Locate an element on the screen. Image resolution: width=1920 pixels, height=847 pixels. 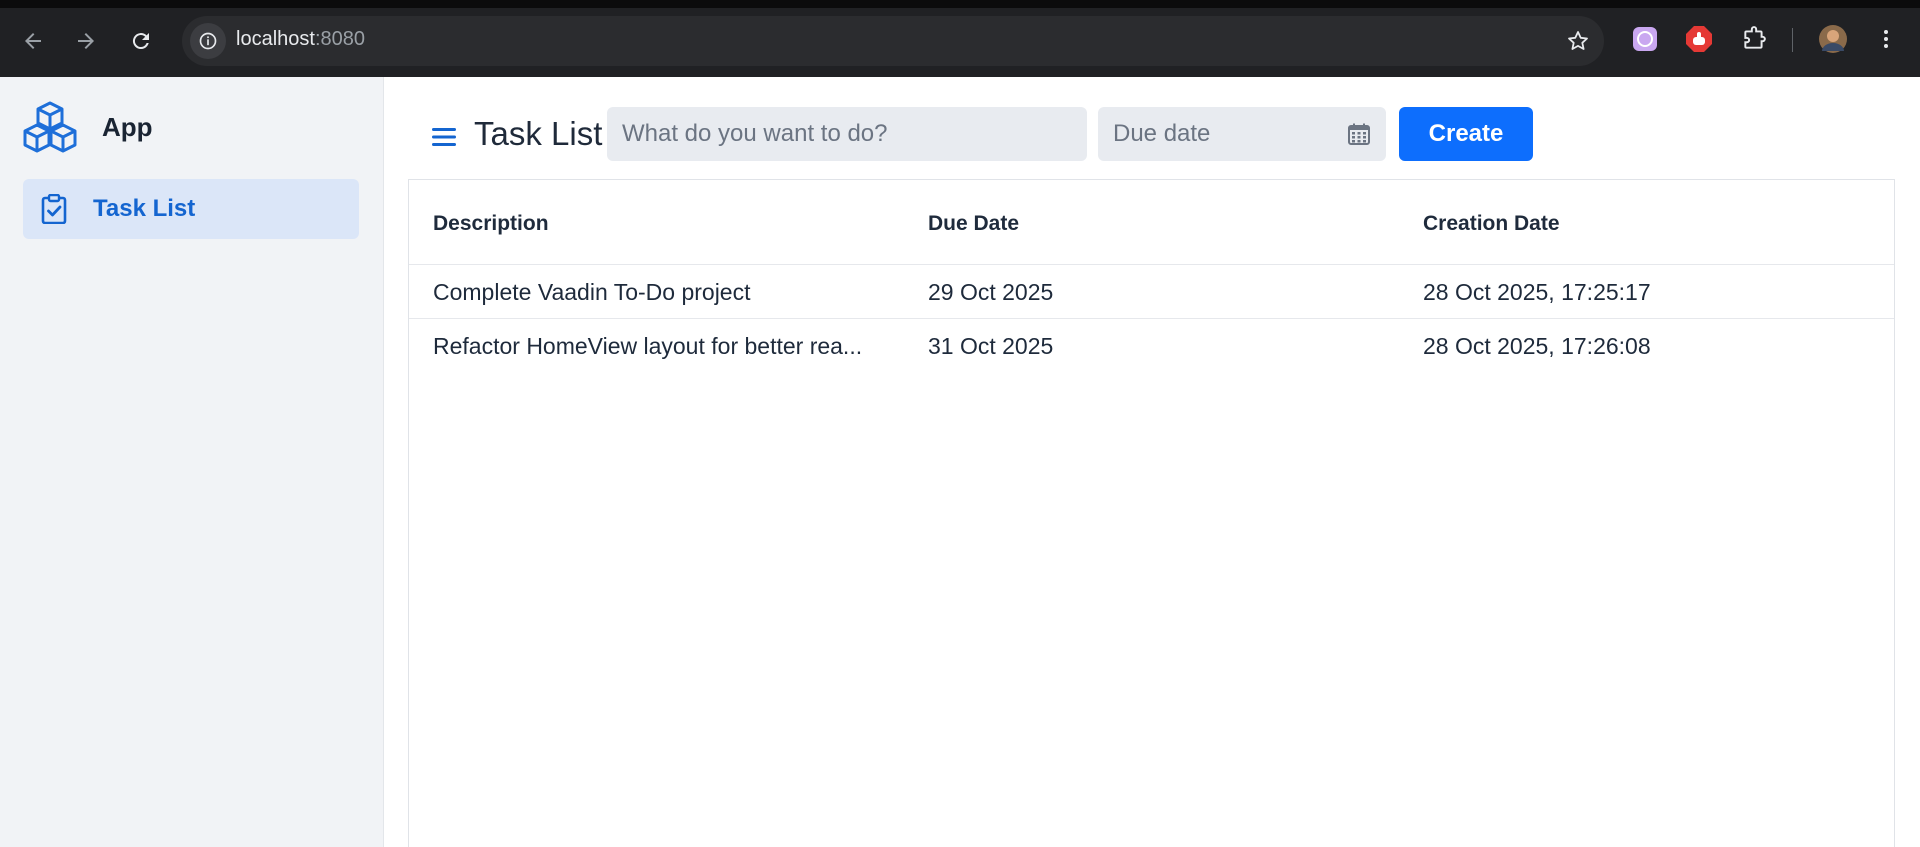
page-title: Task List is located at coordinates (538, 133).